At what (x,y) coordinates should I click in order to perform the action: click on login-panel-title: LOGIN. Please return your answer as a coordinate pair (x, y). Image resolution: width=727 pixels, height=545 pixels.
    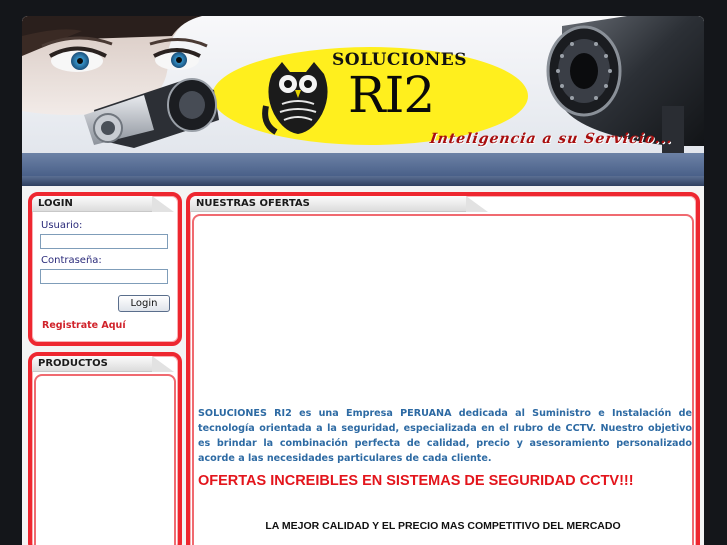
    Looking at the image, I should click on (103, 204).